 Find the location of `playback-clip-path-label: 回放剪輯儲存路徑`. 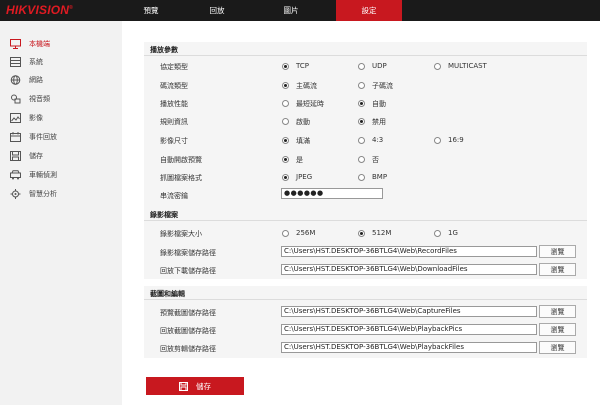

playback-clip-path-label: 回放剪輯儲存路徑 is located at coordinates (188, 349).